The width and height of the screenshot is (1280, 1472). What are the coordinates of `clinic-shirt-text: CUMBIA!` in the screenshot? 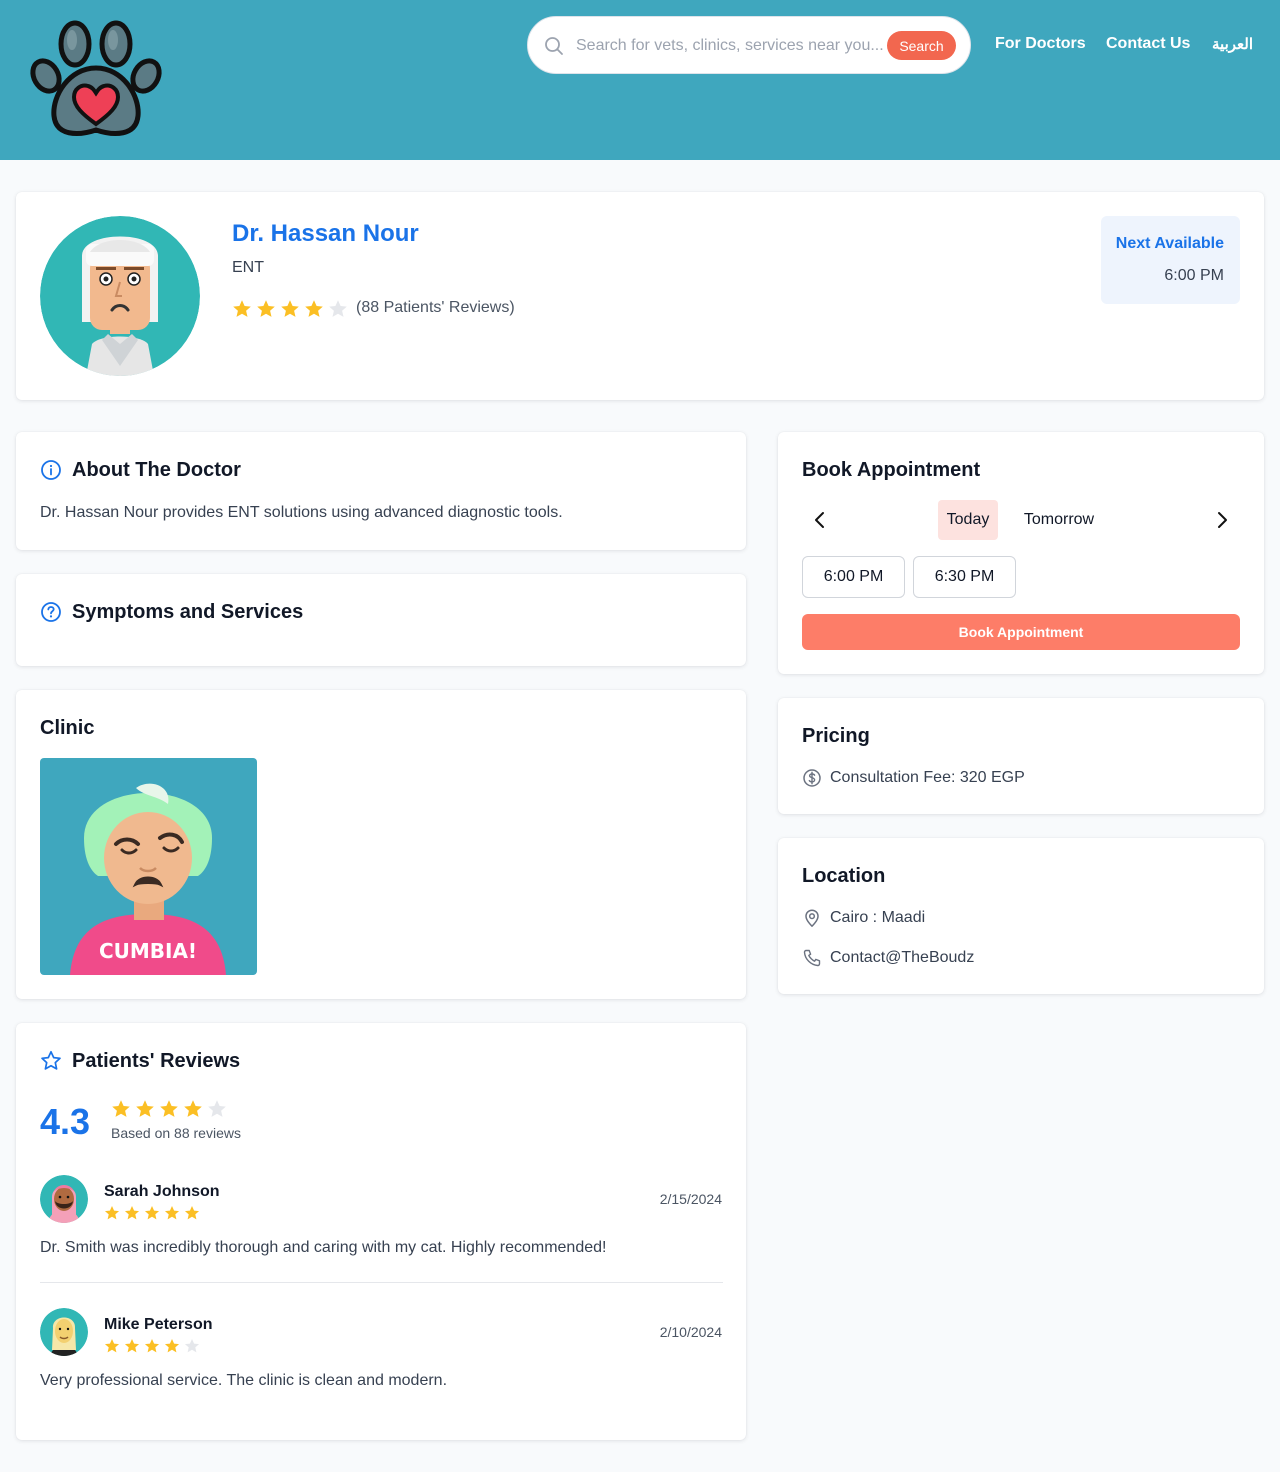 It's located at (148, 951).